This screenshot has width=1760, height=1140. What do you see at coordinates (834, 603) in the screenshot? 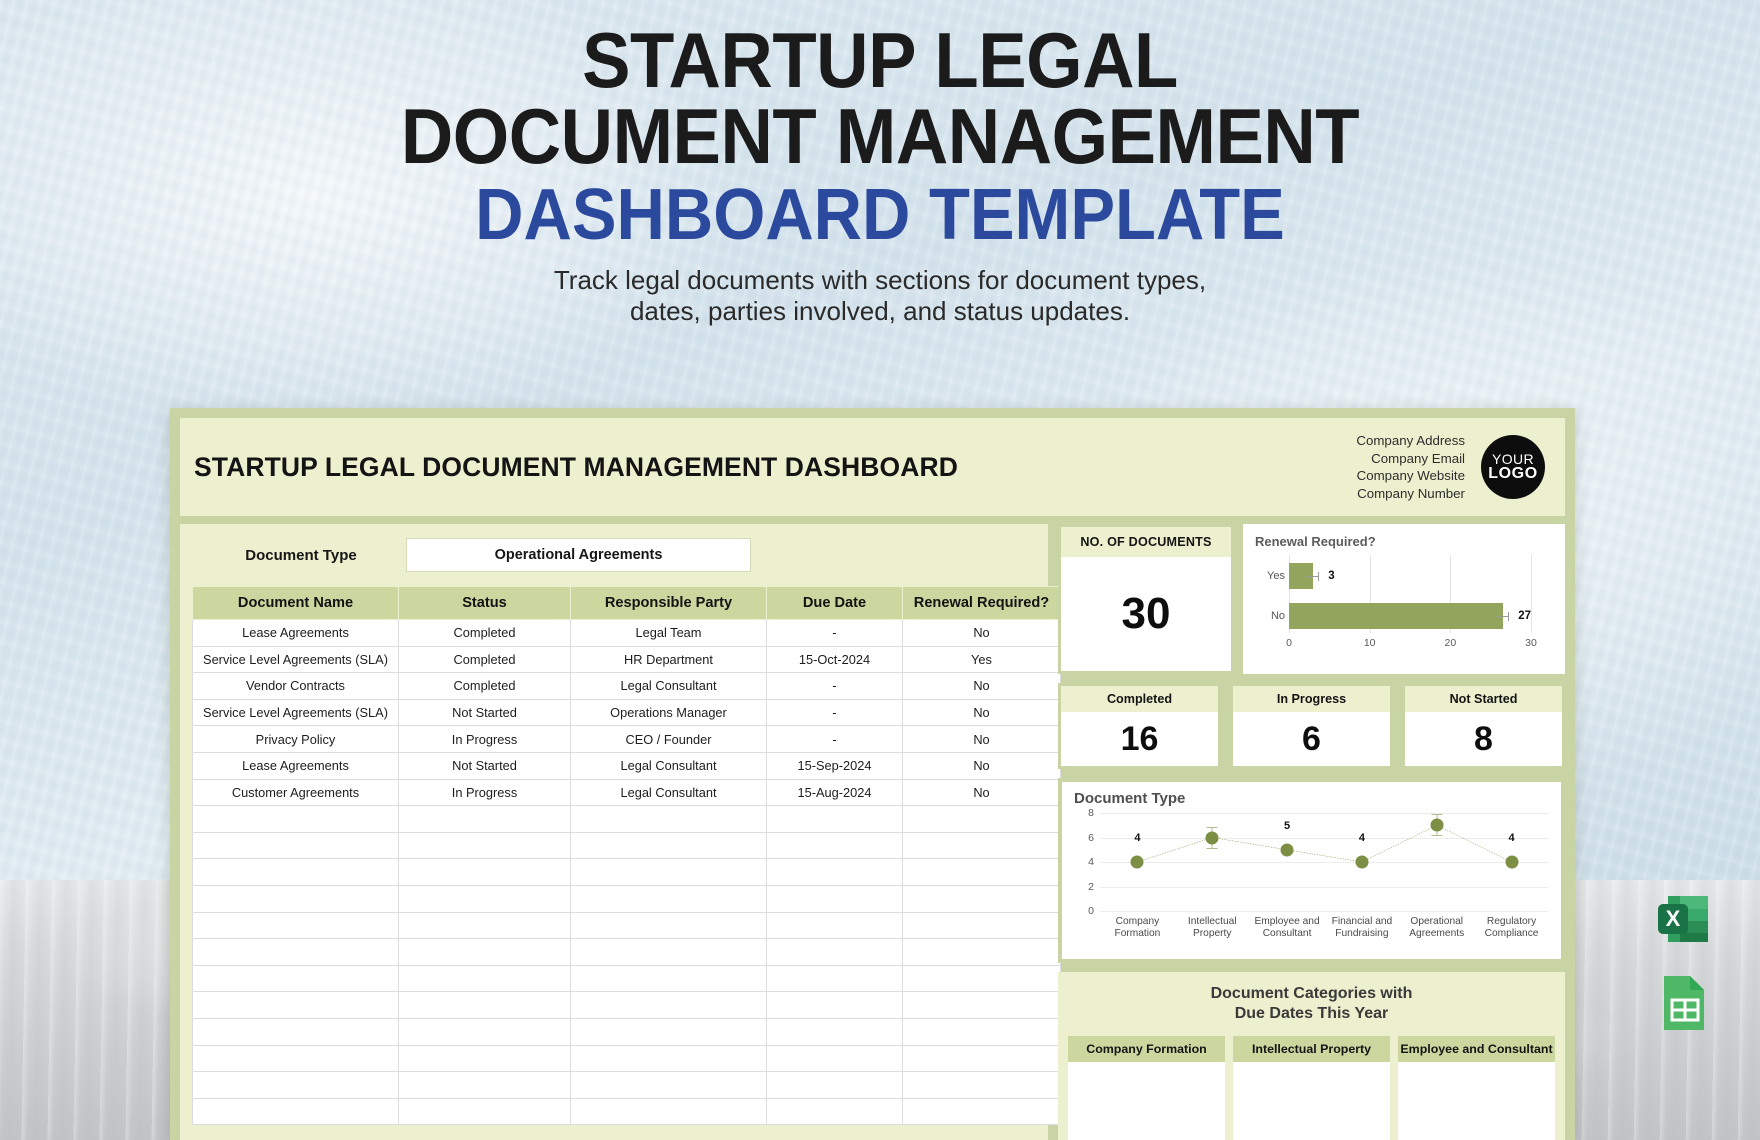
I see `table-header-due-date: Due Date` at bounding box center [834, 603].